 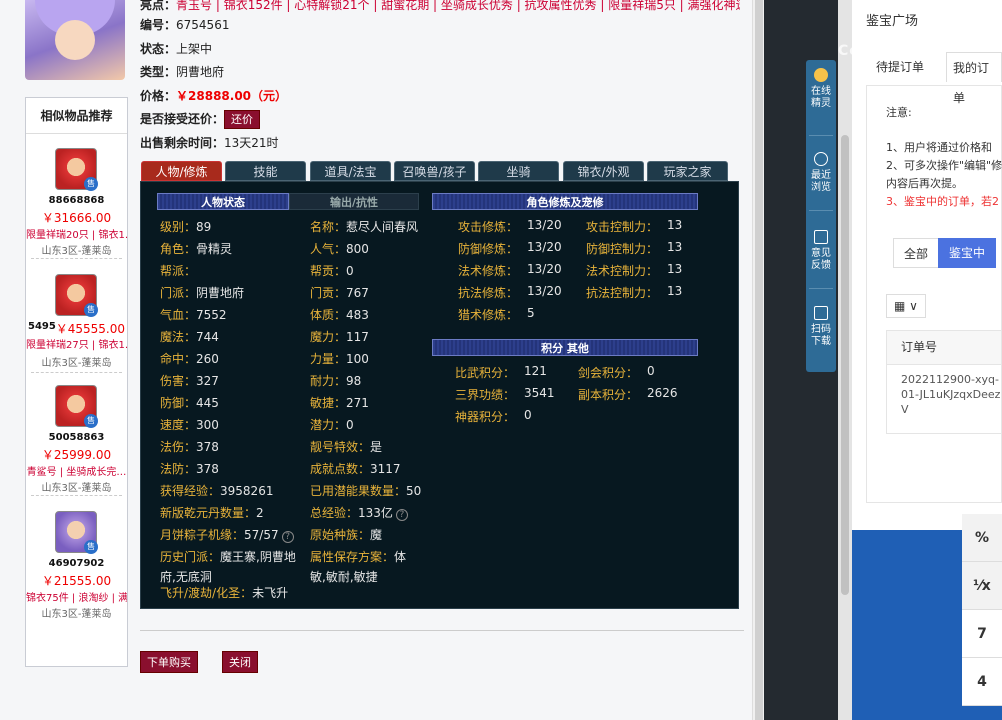 What do you see at coordinates (382, 227) in the screenshot?
I see `stat-value: 惹尽人间春风` at bounding box center [382, 227].